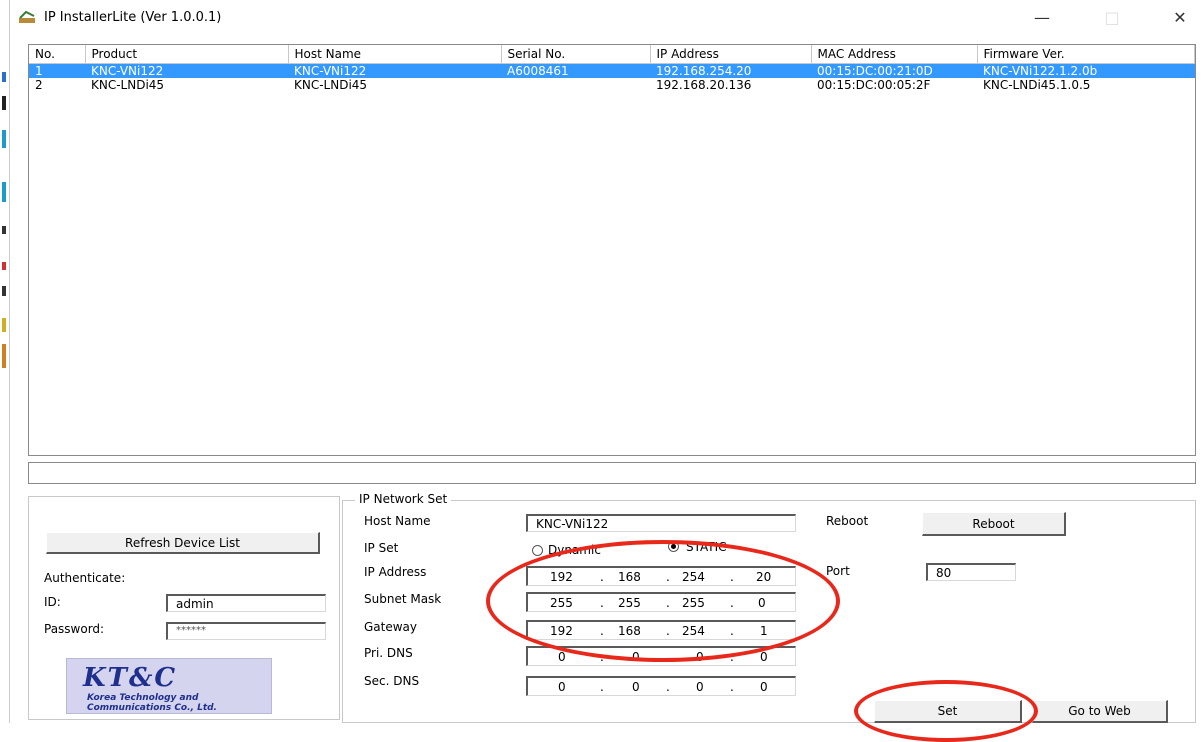 The height and width of the screenshot is (742, 1204). I want to click on cell-serial-no: A6008461, so click(575, 70).